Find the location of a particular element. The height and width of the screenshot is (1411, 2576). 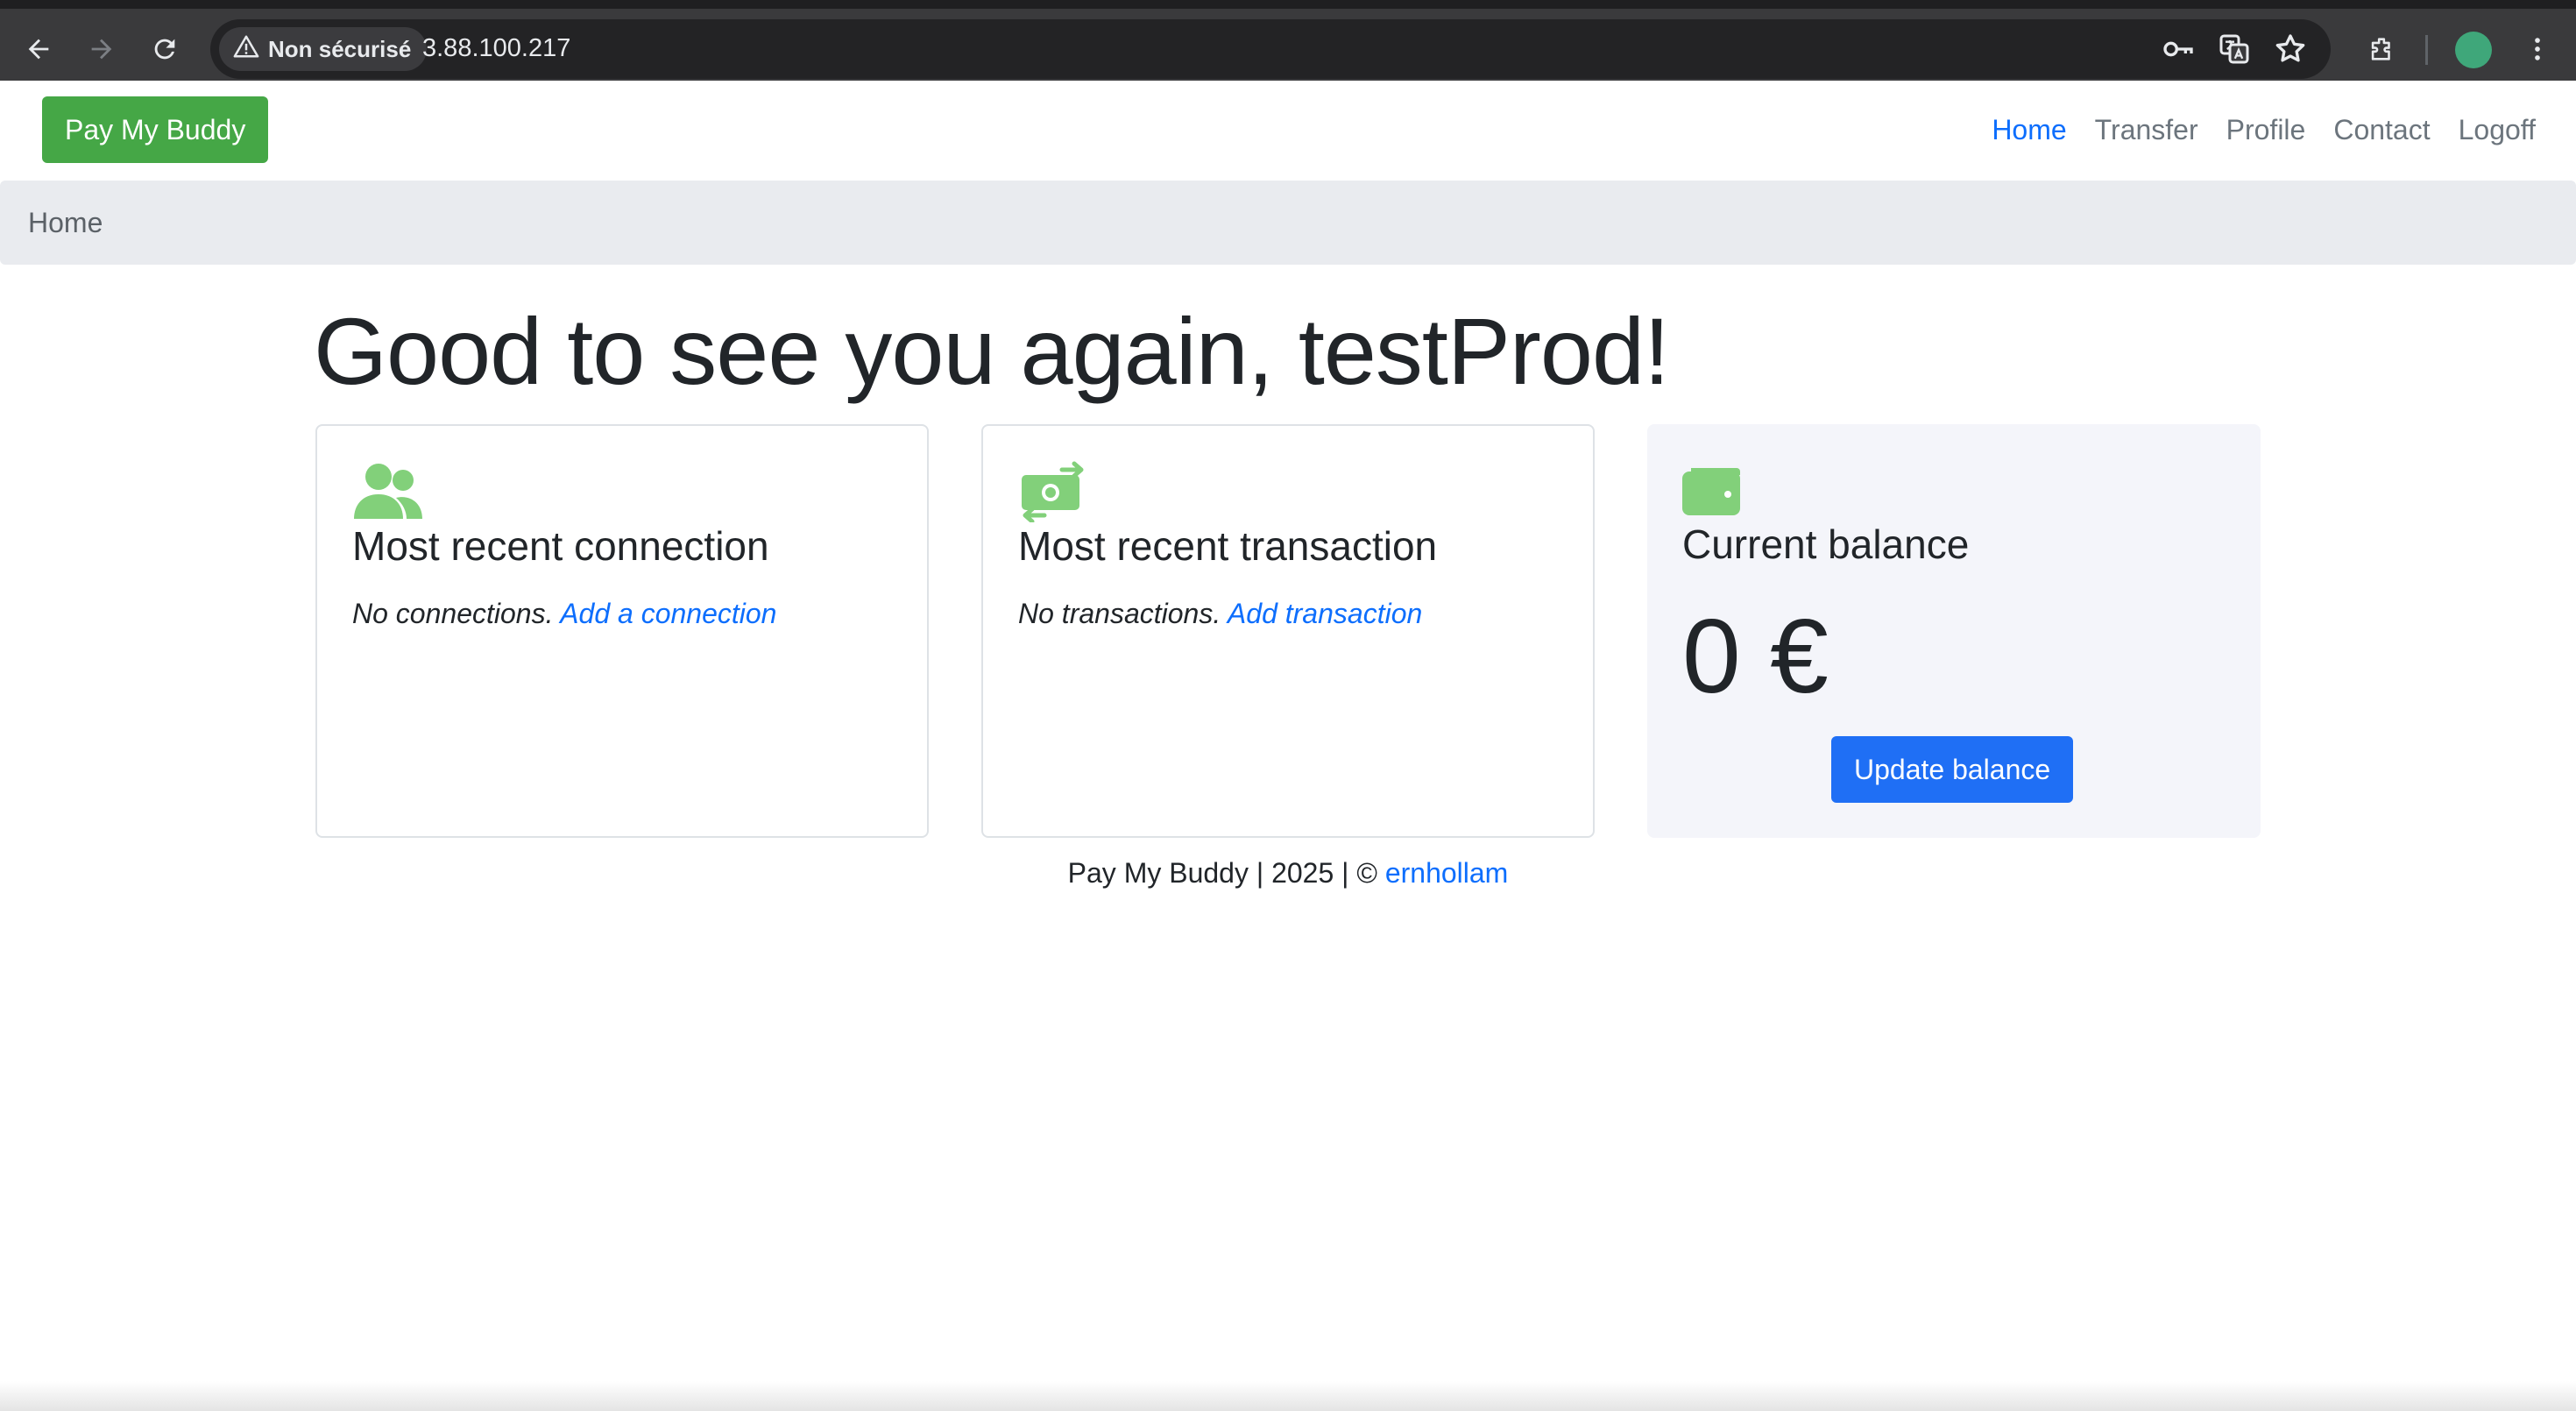

nav-contact-link: Contact is located at coordinates (2381, 130).